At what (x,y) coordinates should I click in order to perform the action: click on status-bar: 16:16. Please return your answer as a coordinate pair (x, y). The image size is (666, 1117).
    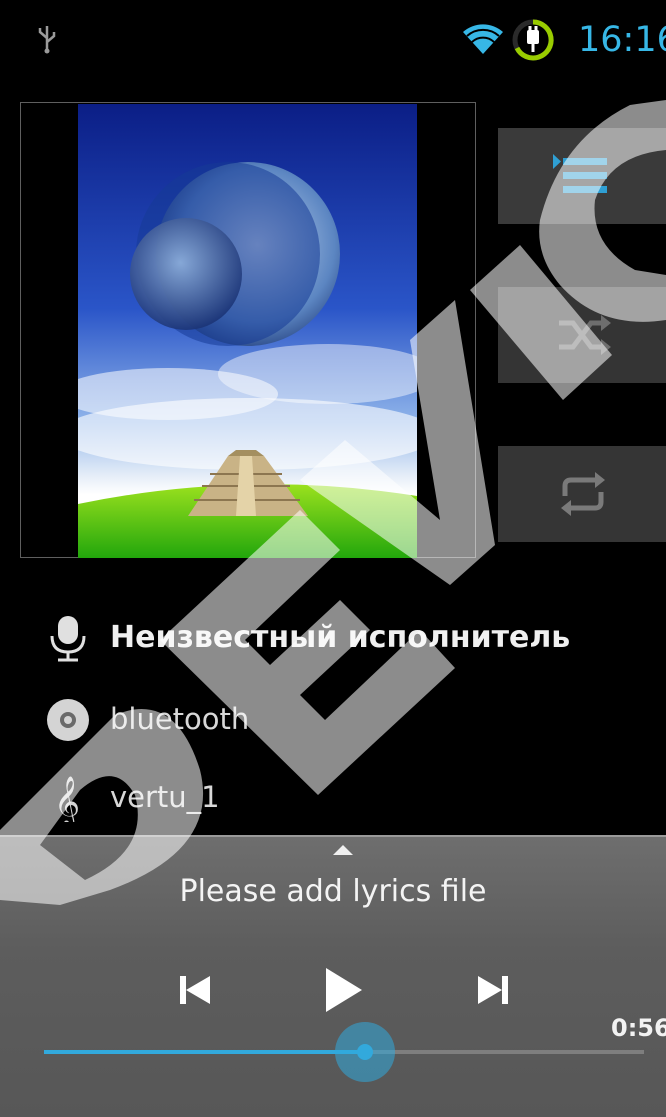
    Looking at the image, I should click on (333, 39).